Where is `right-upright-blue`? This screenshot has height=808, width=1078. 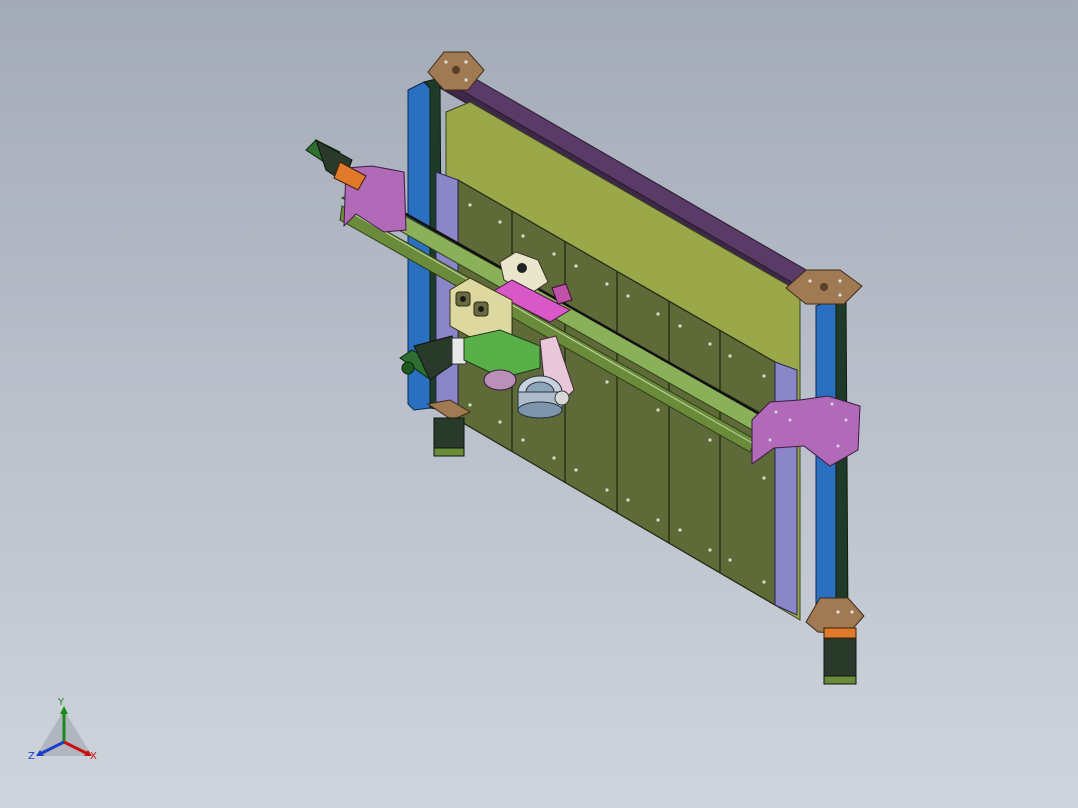 right-upright-blue is located at coordinates (826, 466).